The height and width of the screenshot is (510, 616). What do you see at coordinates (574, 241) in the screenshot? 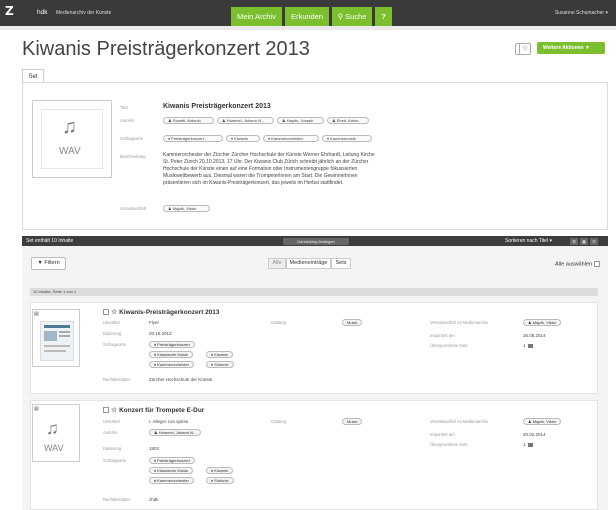
I see `list-view-icon: ☰` at bounding box center [574, 241].